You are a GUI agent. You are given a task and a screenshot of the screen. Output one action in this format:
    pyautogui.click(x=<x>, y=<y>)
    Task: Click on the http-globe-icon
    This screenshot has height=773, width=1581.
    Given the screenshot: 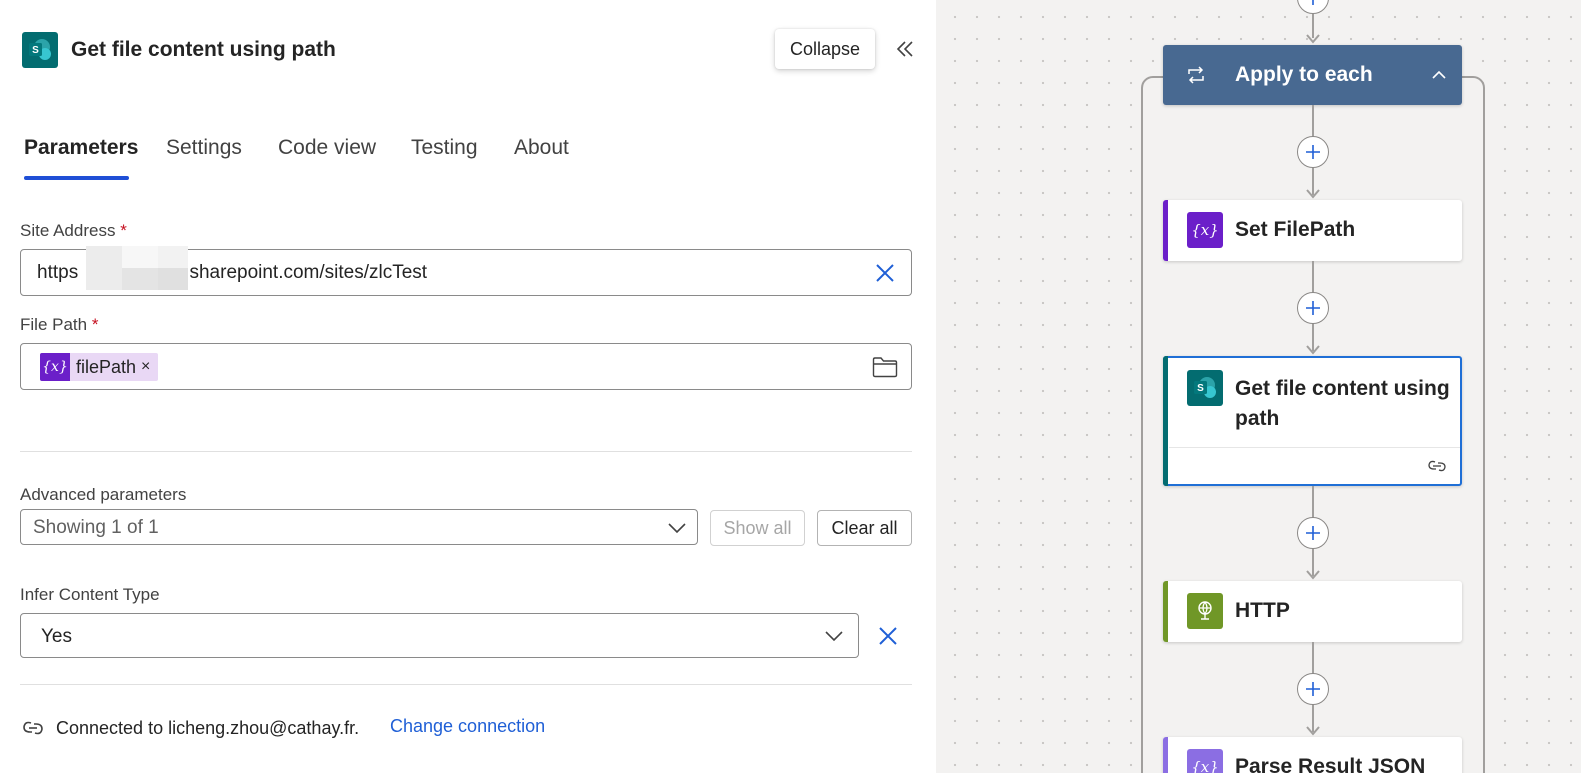 What is the action you would take?
    pyautogui.click(x=1205, y=611)
    